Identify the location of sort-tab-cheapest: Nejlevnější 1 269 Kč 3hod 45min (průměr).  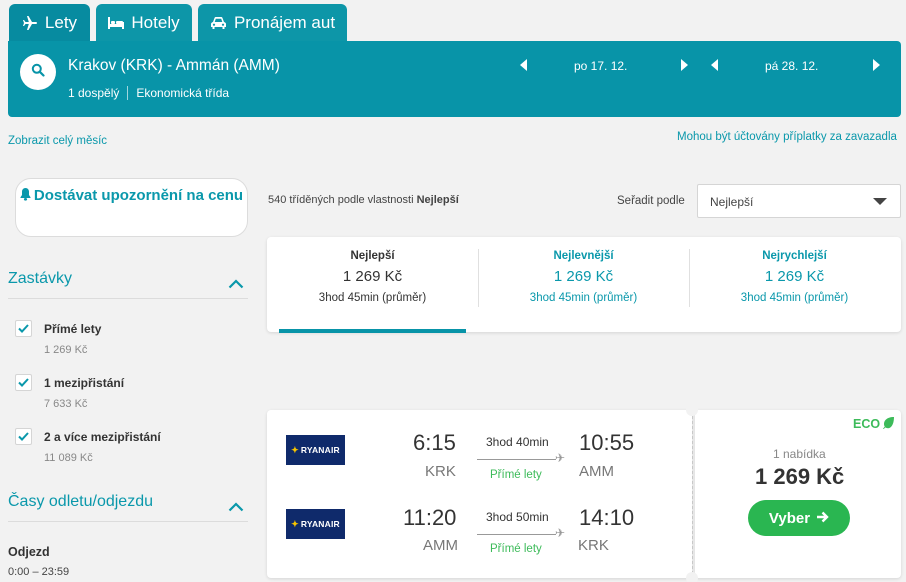
(583, 284).